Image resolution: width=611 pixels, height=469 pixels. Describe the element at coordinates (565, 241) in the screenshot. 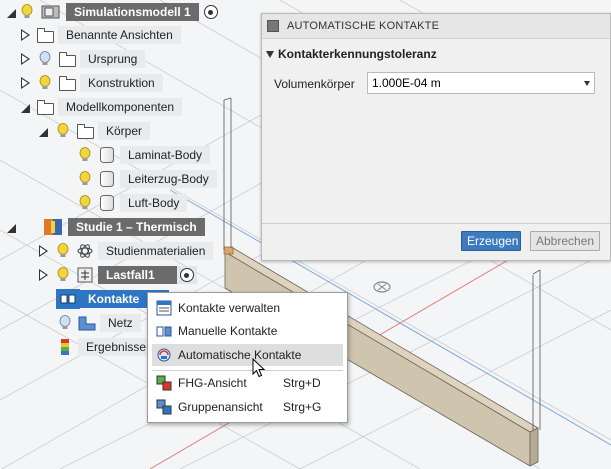

I see `cancel-button: Abbrechen` at that location.